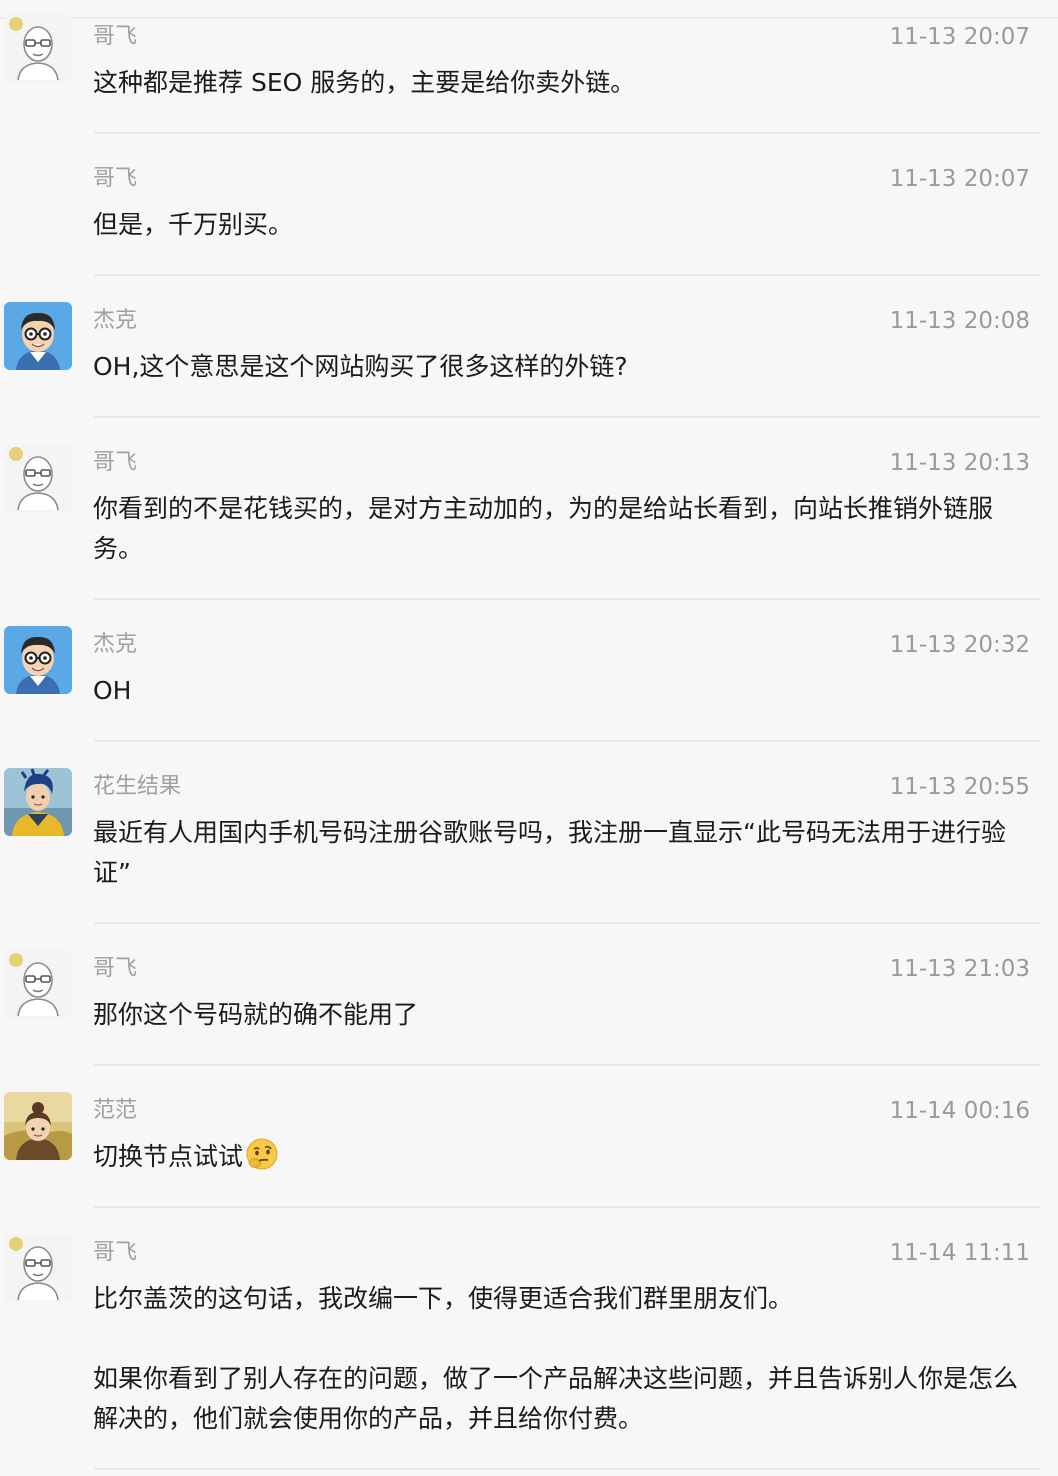  I want to click on message-text: 但是，千万别买。, so click(193, 224).